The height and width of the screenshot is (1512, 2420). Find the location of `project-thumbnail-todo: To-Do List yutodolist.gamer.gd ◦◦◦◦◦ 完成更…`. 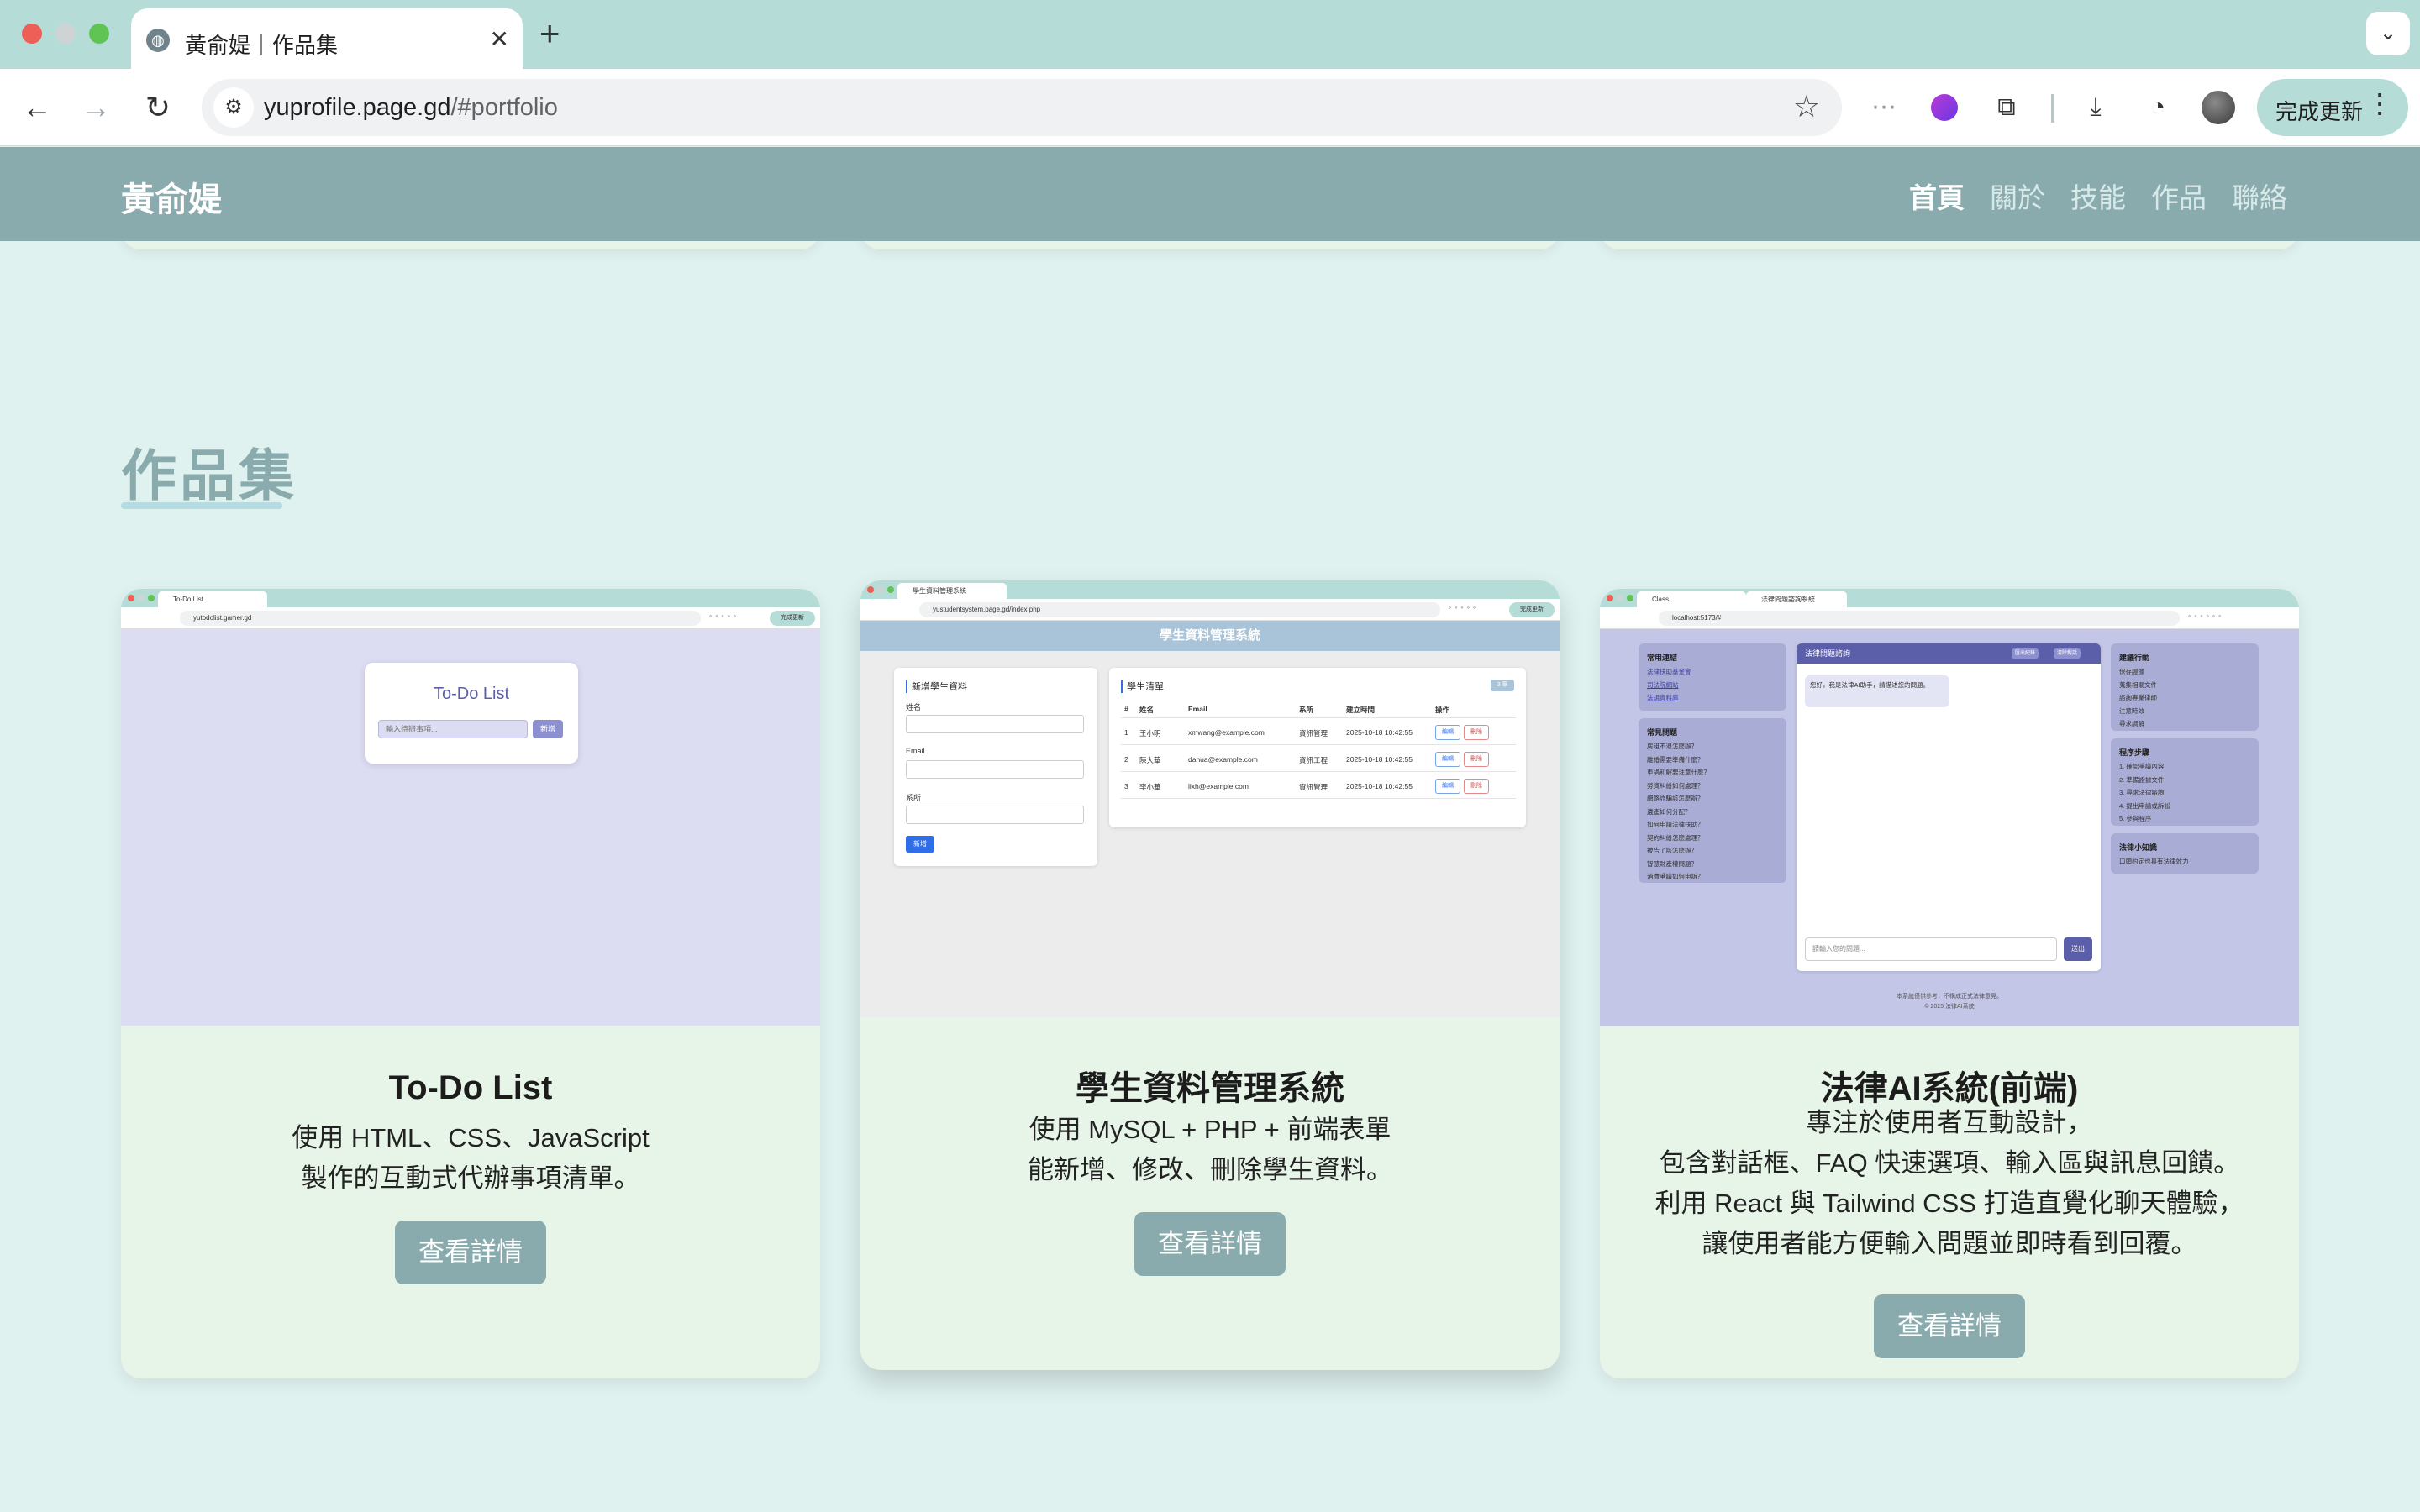

project-thumbnail-todo: To-Do List yutodolist.gamer.gd ◦◦◦◦◦ 完成更… is located at coordinates (470, 807).